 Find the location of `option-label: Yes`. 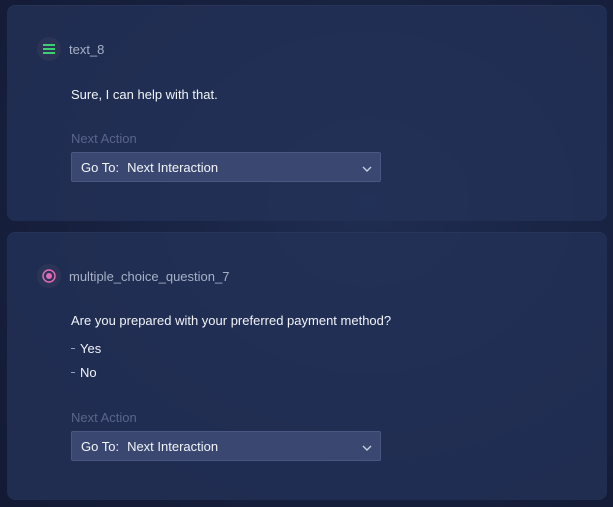

option-label: Yes is located at coordinates (91, 348).